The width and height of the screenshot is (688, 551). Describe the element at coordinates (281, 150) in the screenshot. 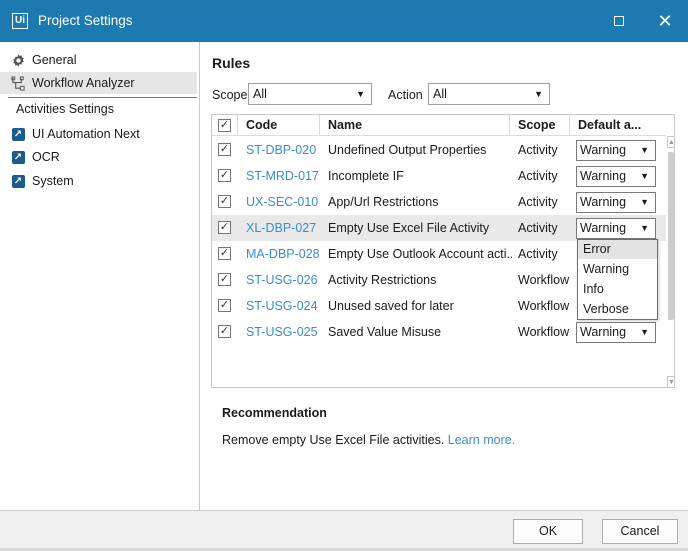

I see `rule-code: ST-DBP-020` at that location.